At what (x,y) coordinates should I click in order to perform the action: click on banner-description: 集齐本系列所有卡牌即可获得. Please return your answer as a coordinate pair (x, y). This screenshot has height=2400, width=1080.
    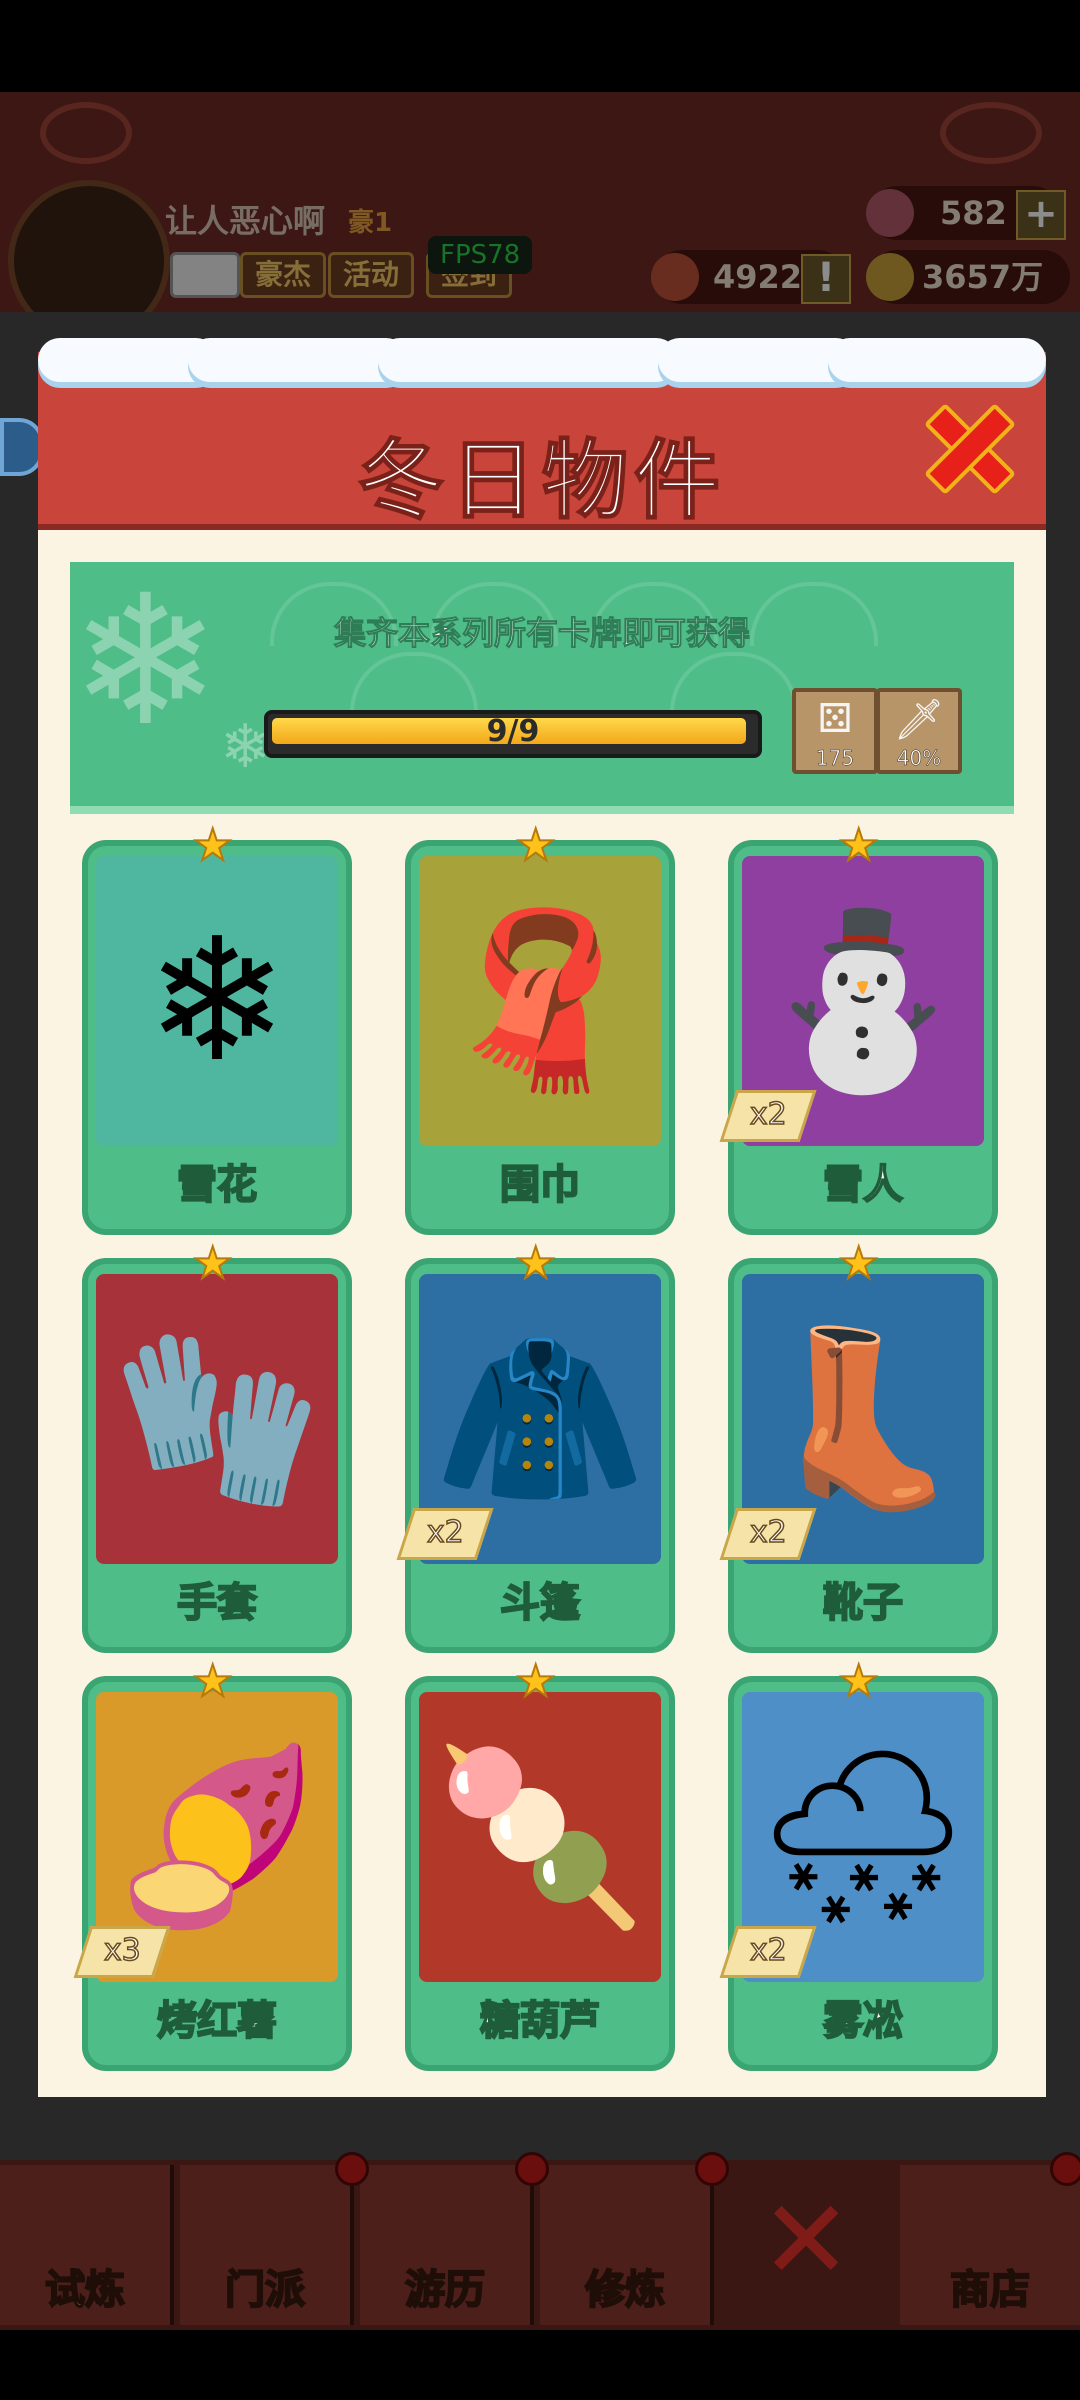
    Looking at the image, I should click on (541, 633).